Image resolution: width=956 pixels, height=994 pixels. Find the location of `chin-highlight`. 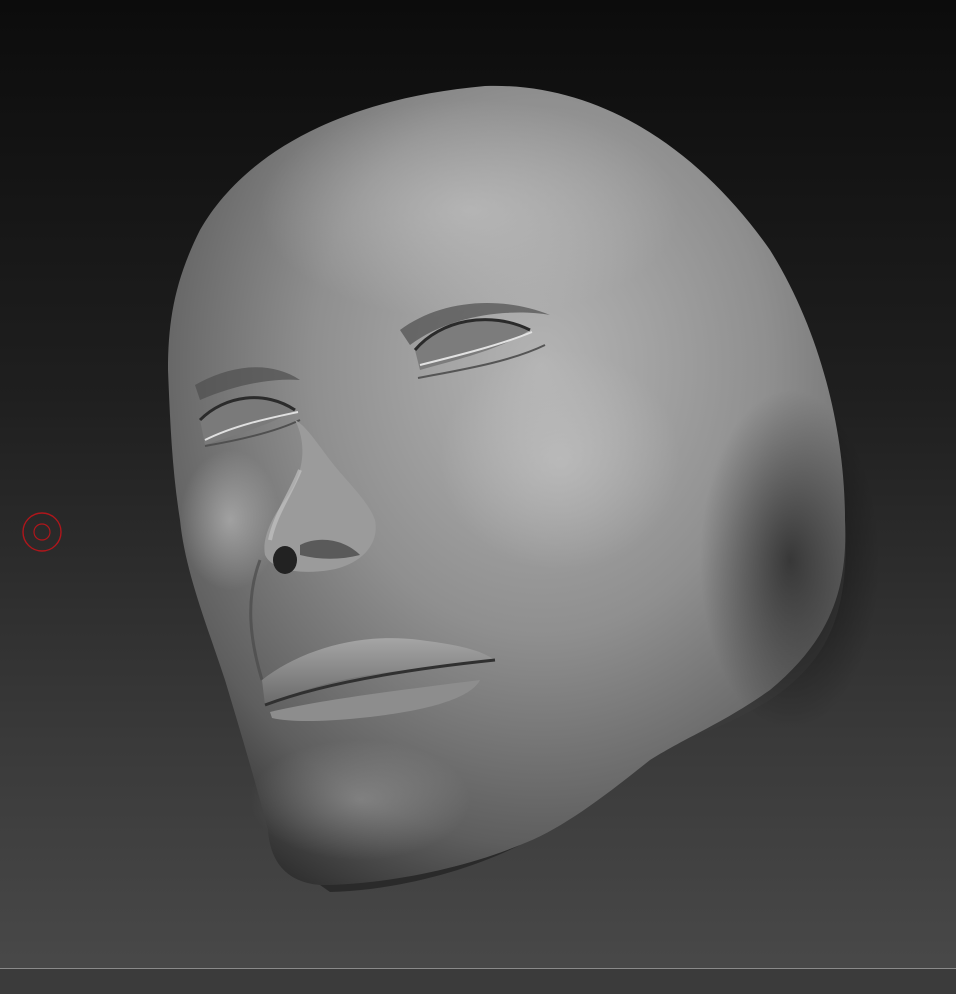

chin-highlight is located at coordinates (360, 800).